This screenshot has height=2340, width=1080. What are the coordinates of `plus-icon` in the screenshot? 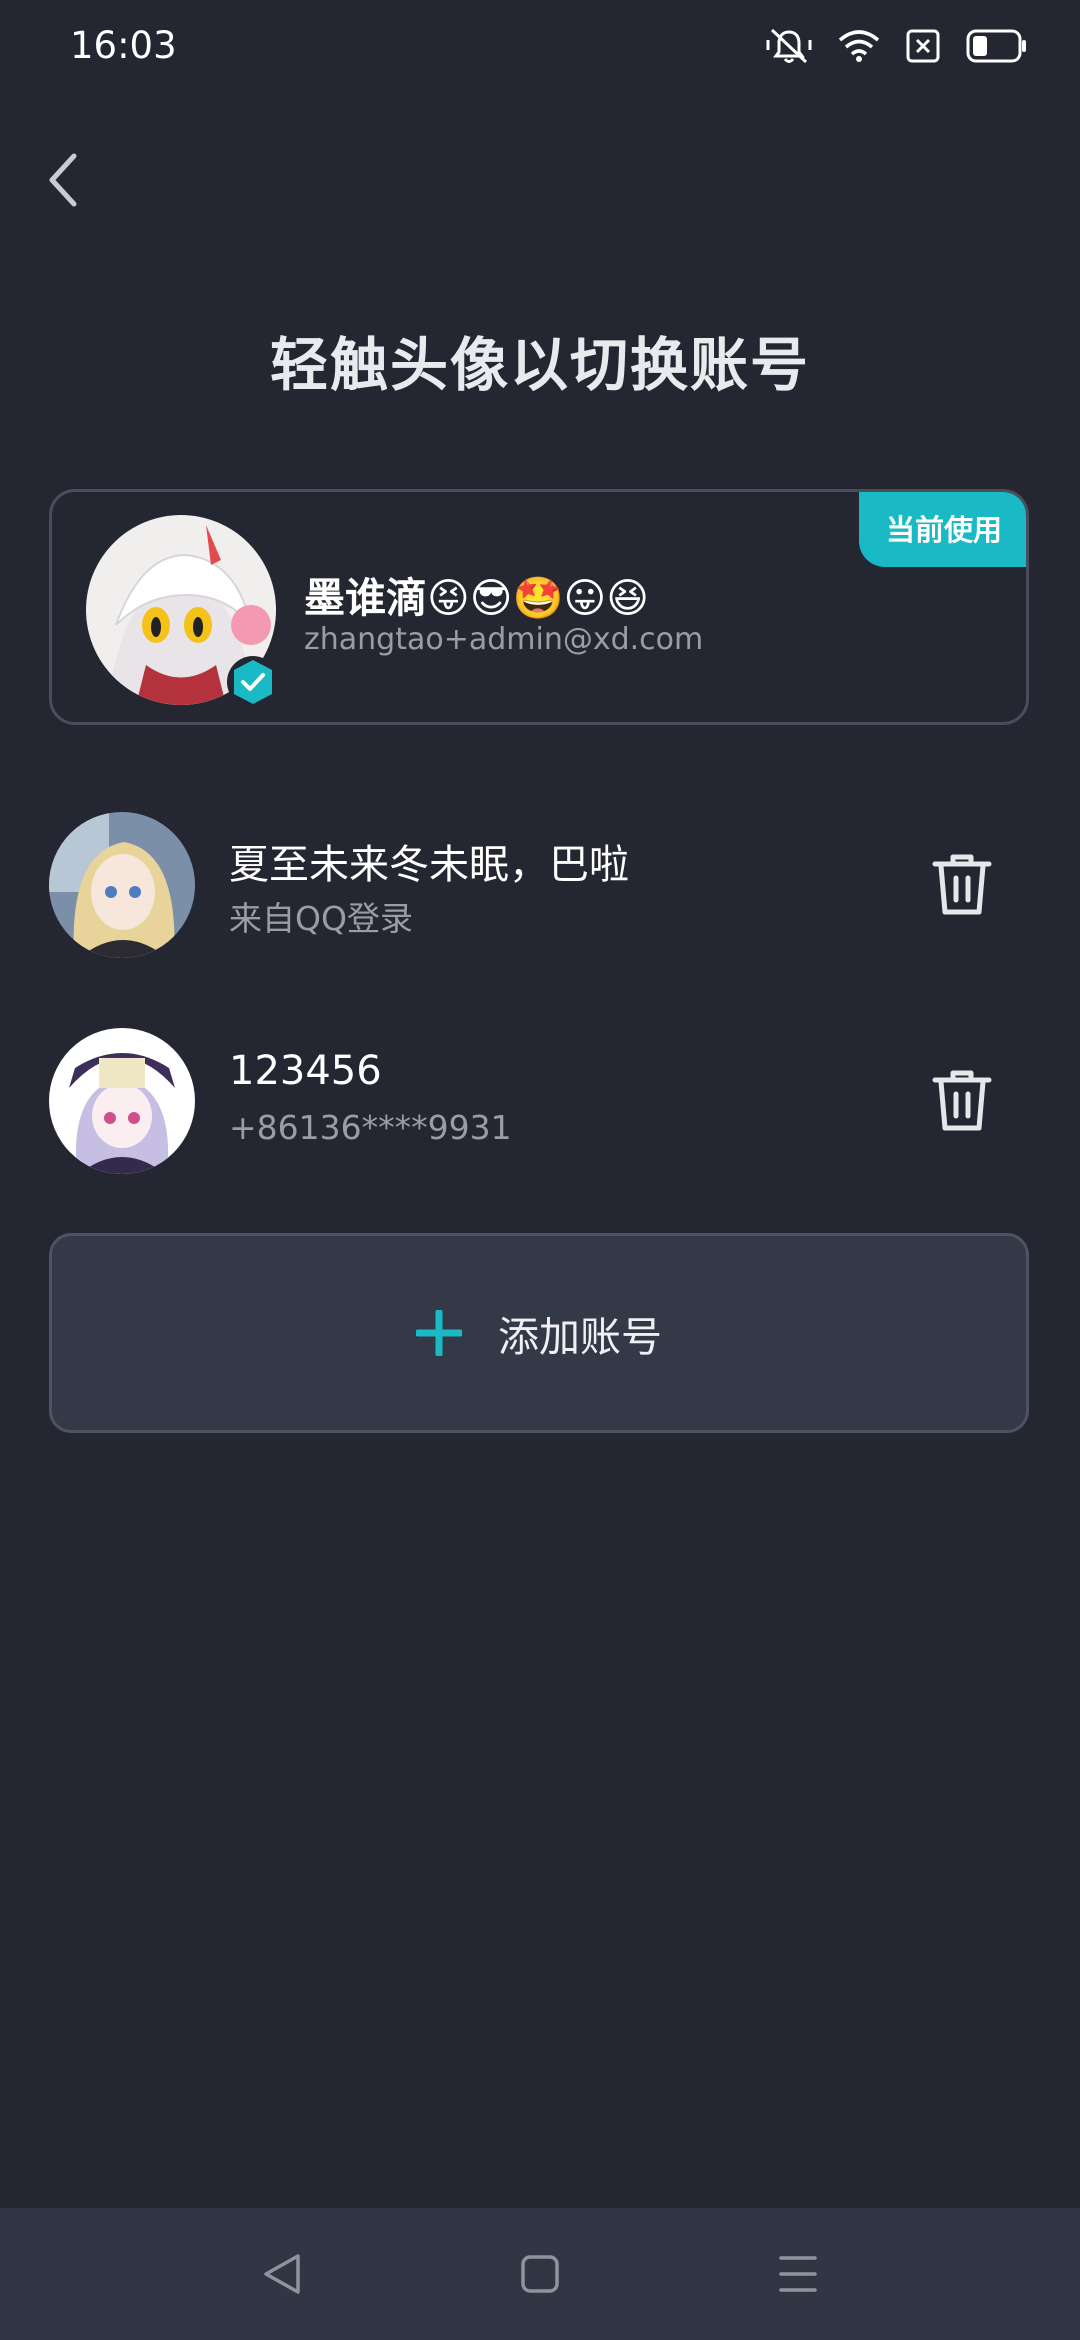 It's located at (439, 1333).